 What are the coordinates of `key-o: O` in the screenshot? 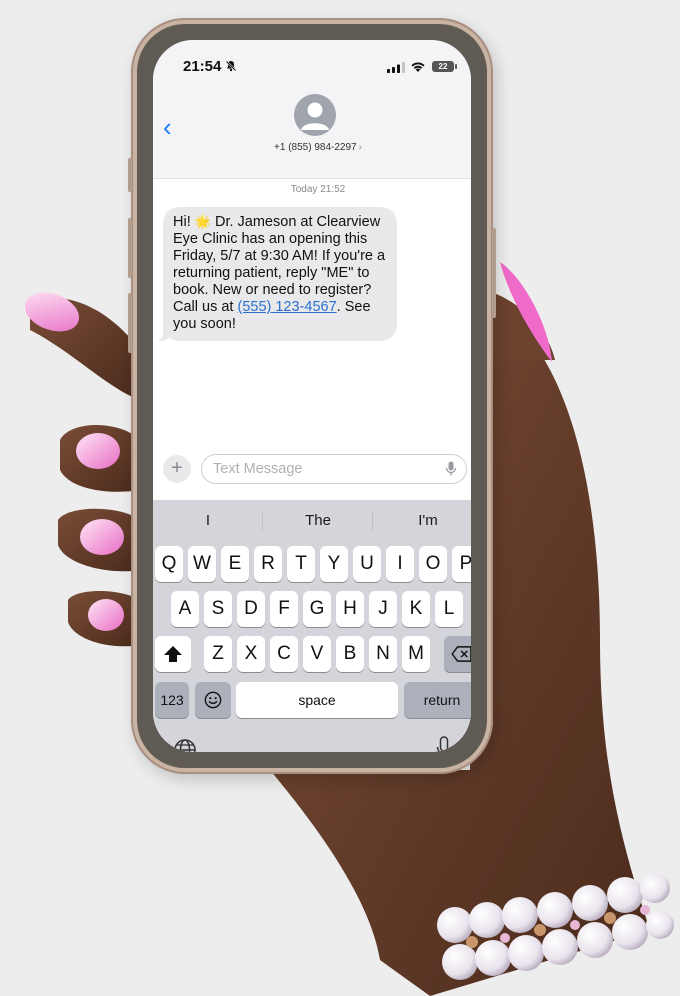 It's located at (433, 564).